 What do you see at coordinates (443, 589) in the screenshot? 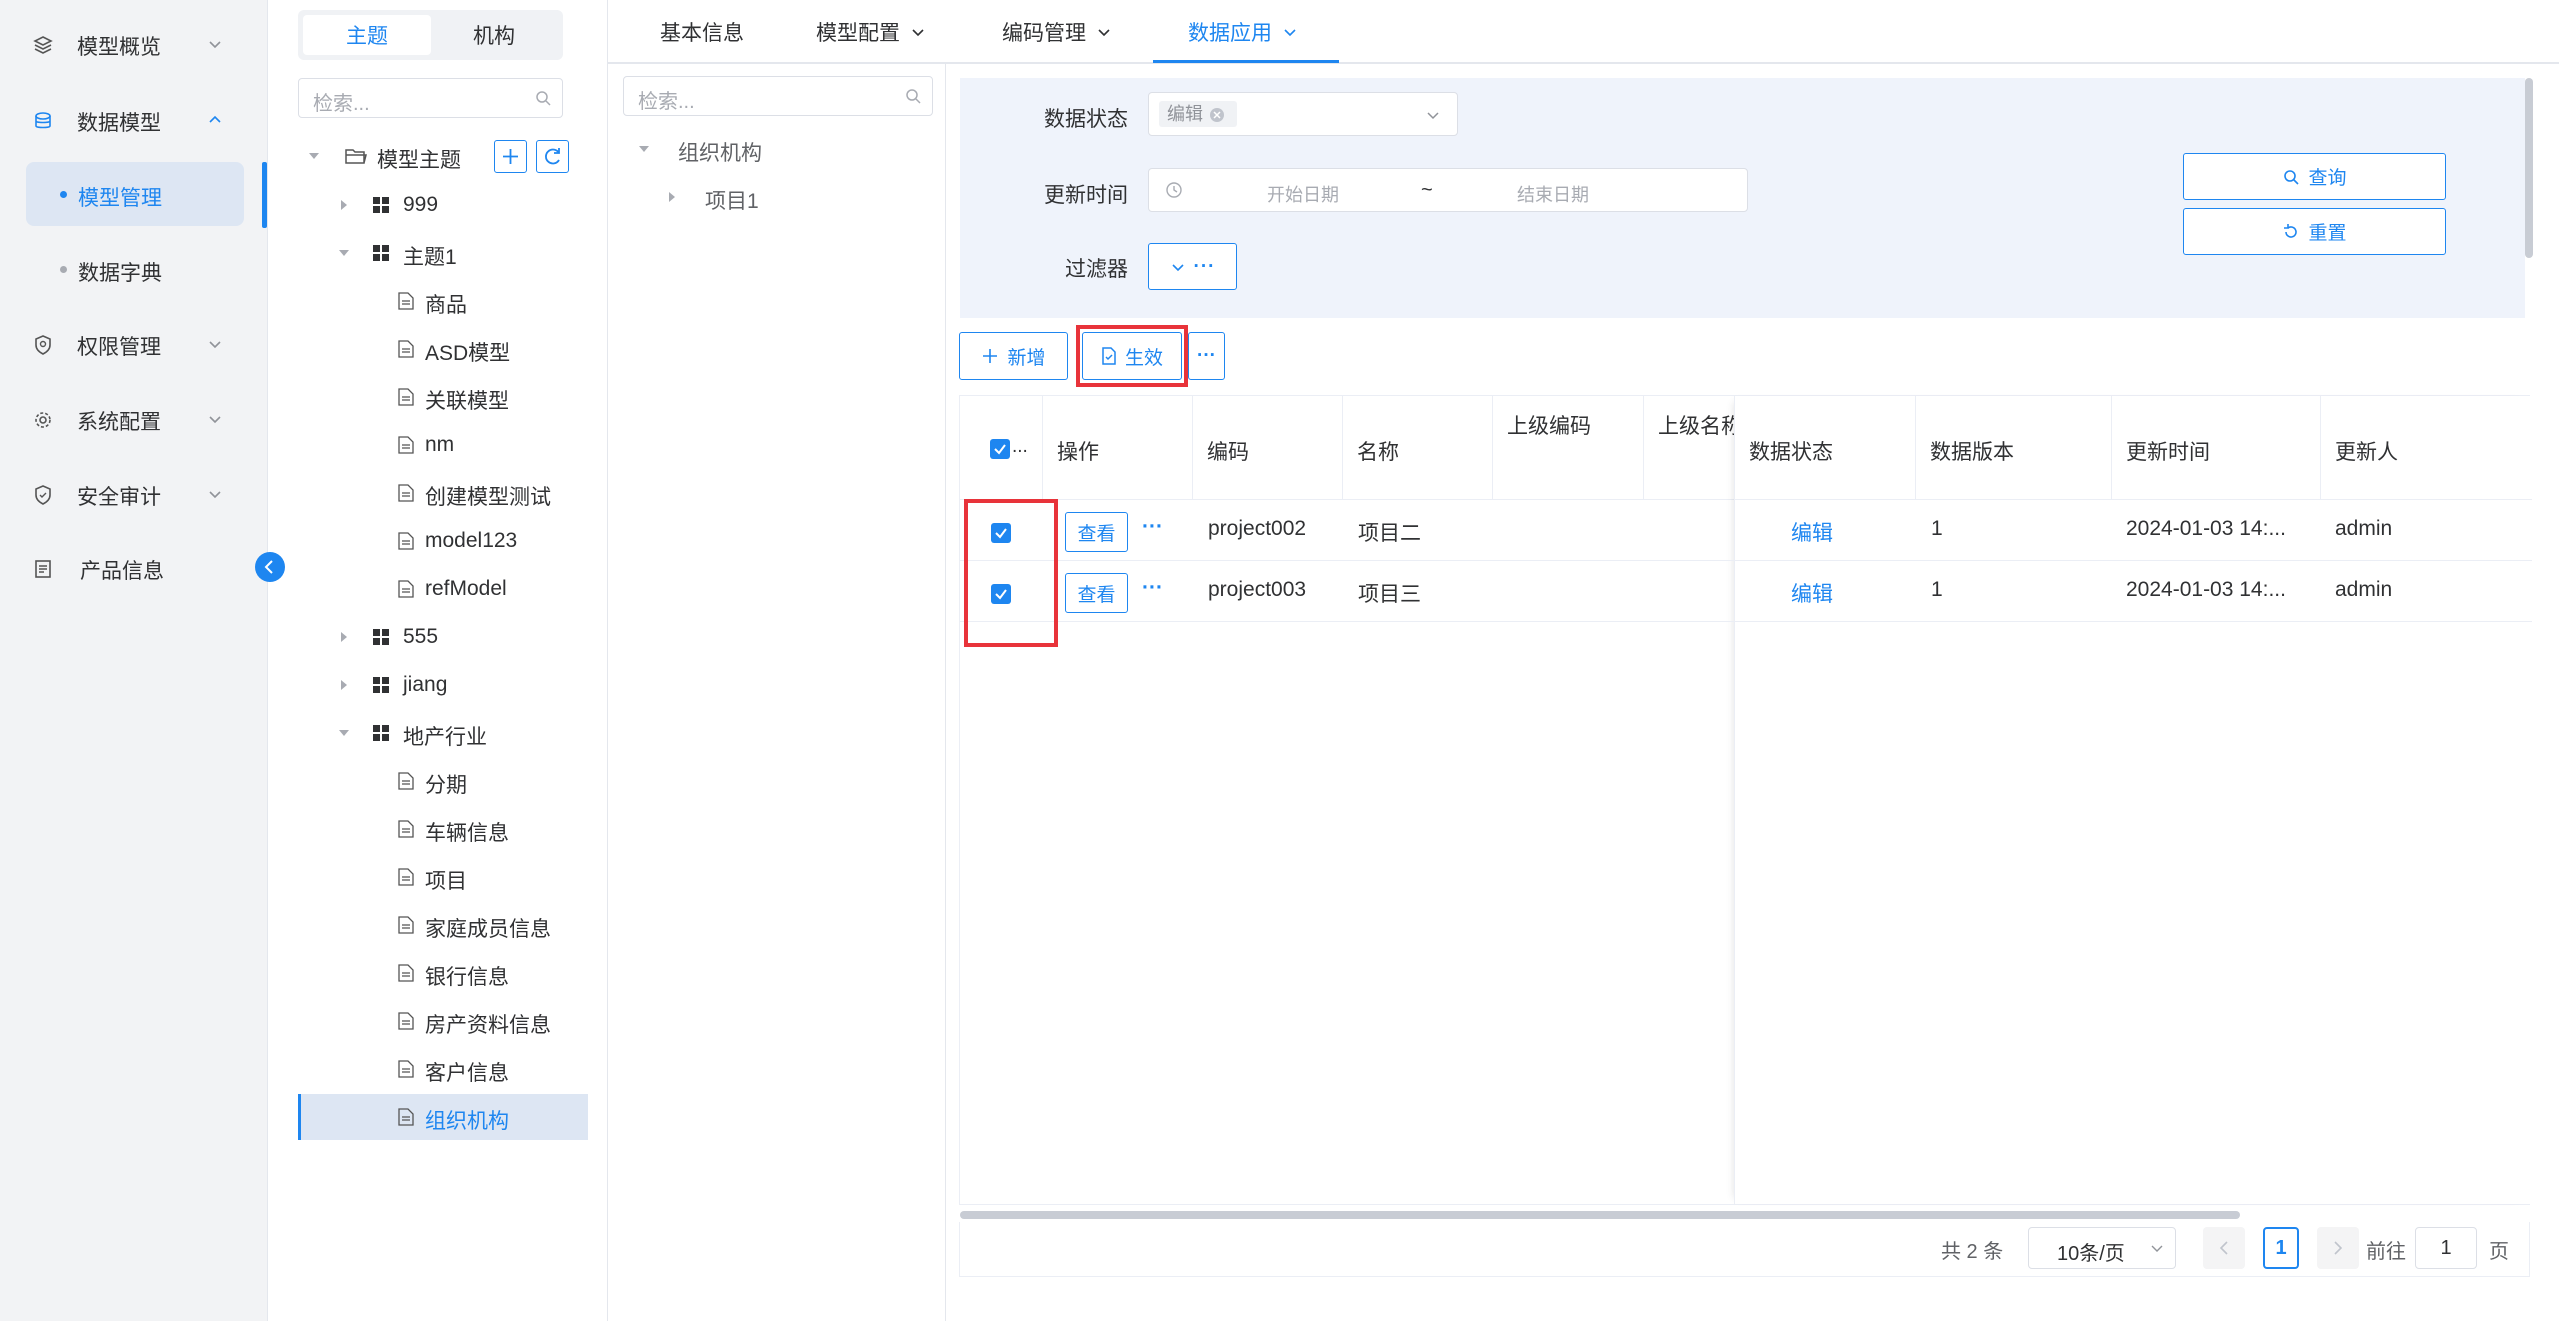
I see `tree-node-leaf: refModel` at bounding box center [443, 589].